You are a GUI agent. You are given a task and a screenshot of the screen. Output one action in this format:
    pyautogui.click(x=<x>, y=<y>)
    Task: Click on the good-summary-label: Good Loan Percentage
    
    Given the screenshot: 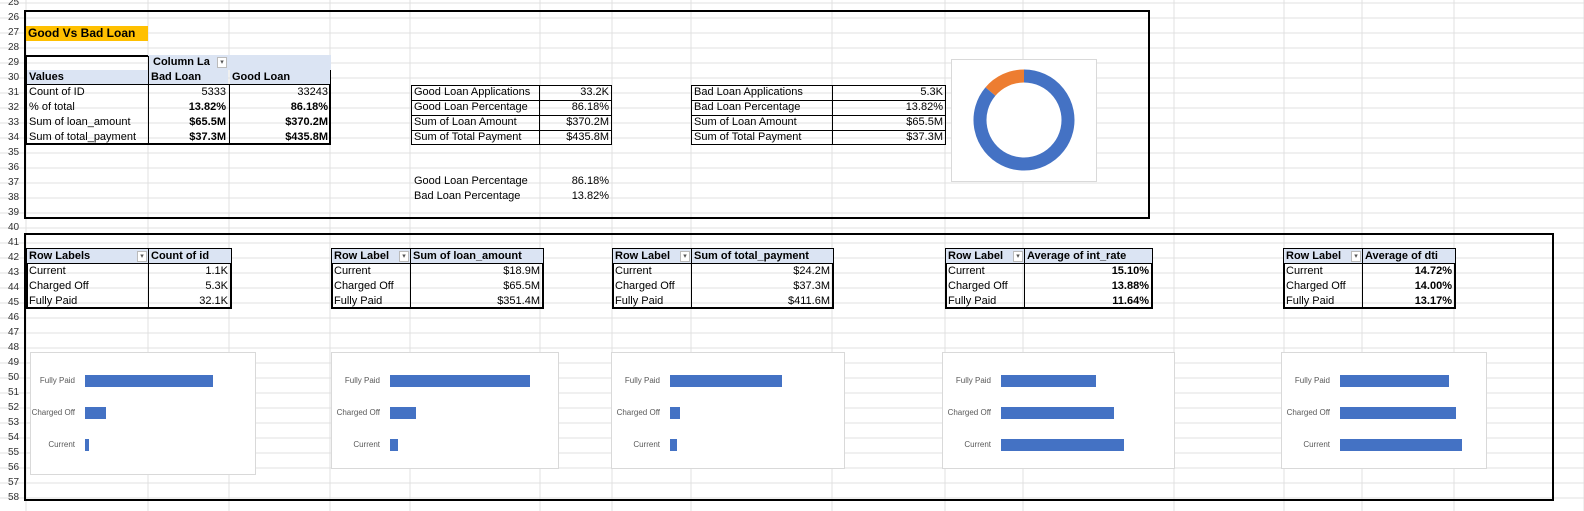 What is the action you would take?
    pyautogui.click(x=475, y=107)
    